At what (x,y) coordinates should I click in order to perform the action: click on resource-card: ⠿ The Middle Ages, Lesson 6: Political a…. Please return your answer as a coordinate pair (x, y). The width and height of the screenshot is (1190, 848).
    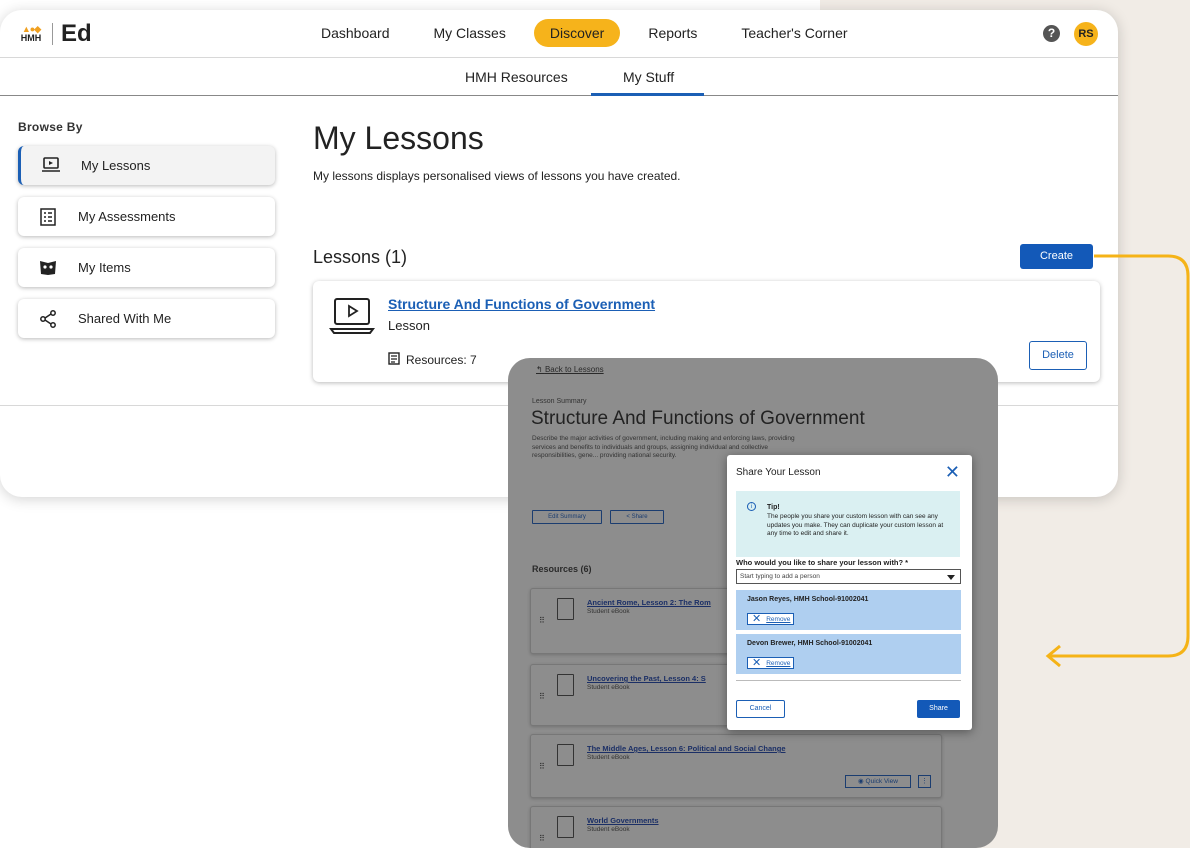
    Looking at the image, I should click on (736, 766).